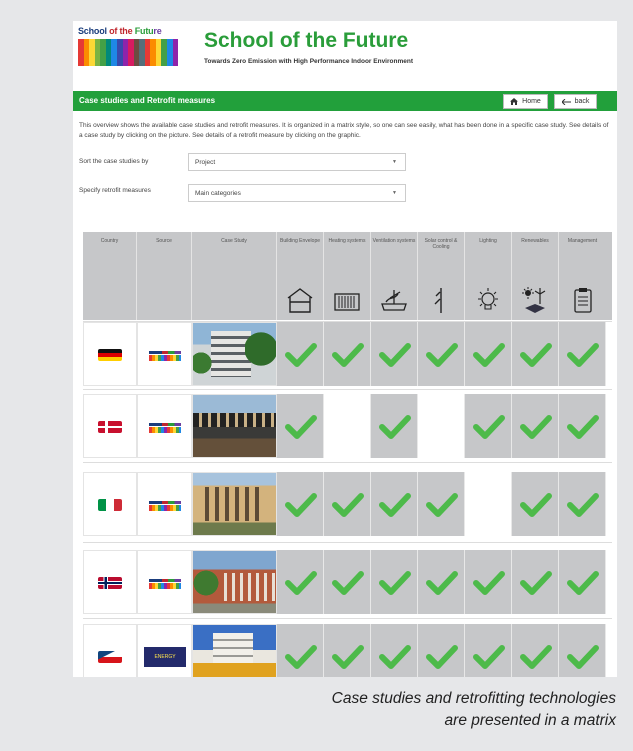  Describe the element at coordinates (115, 190) in the screenshot. I see `specify-label: Specify retrofit measures` at that location.